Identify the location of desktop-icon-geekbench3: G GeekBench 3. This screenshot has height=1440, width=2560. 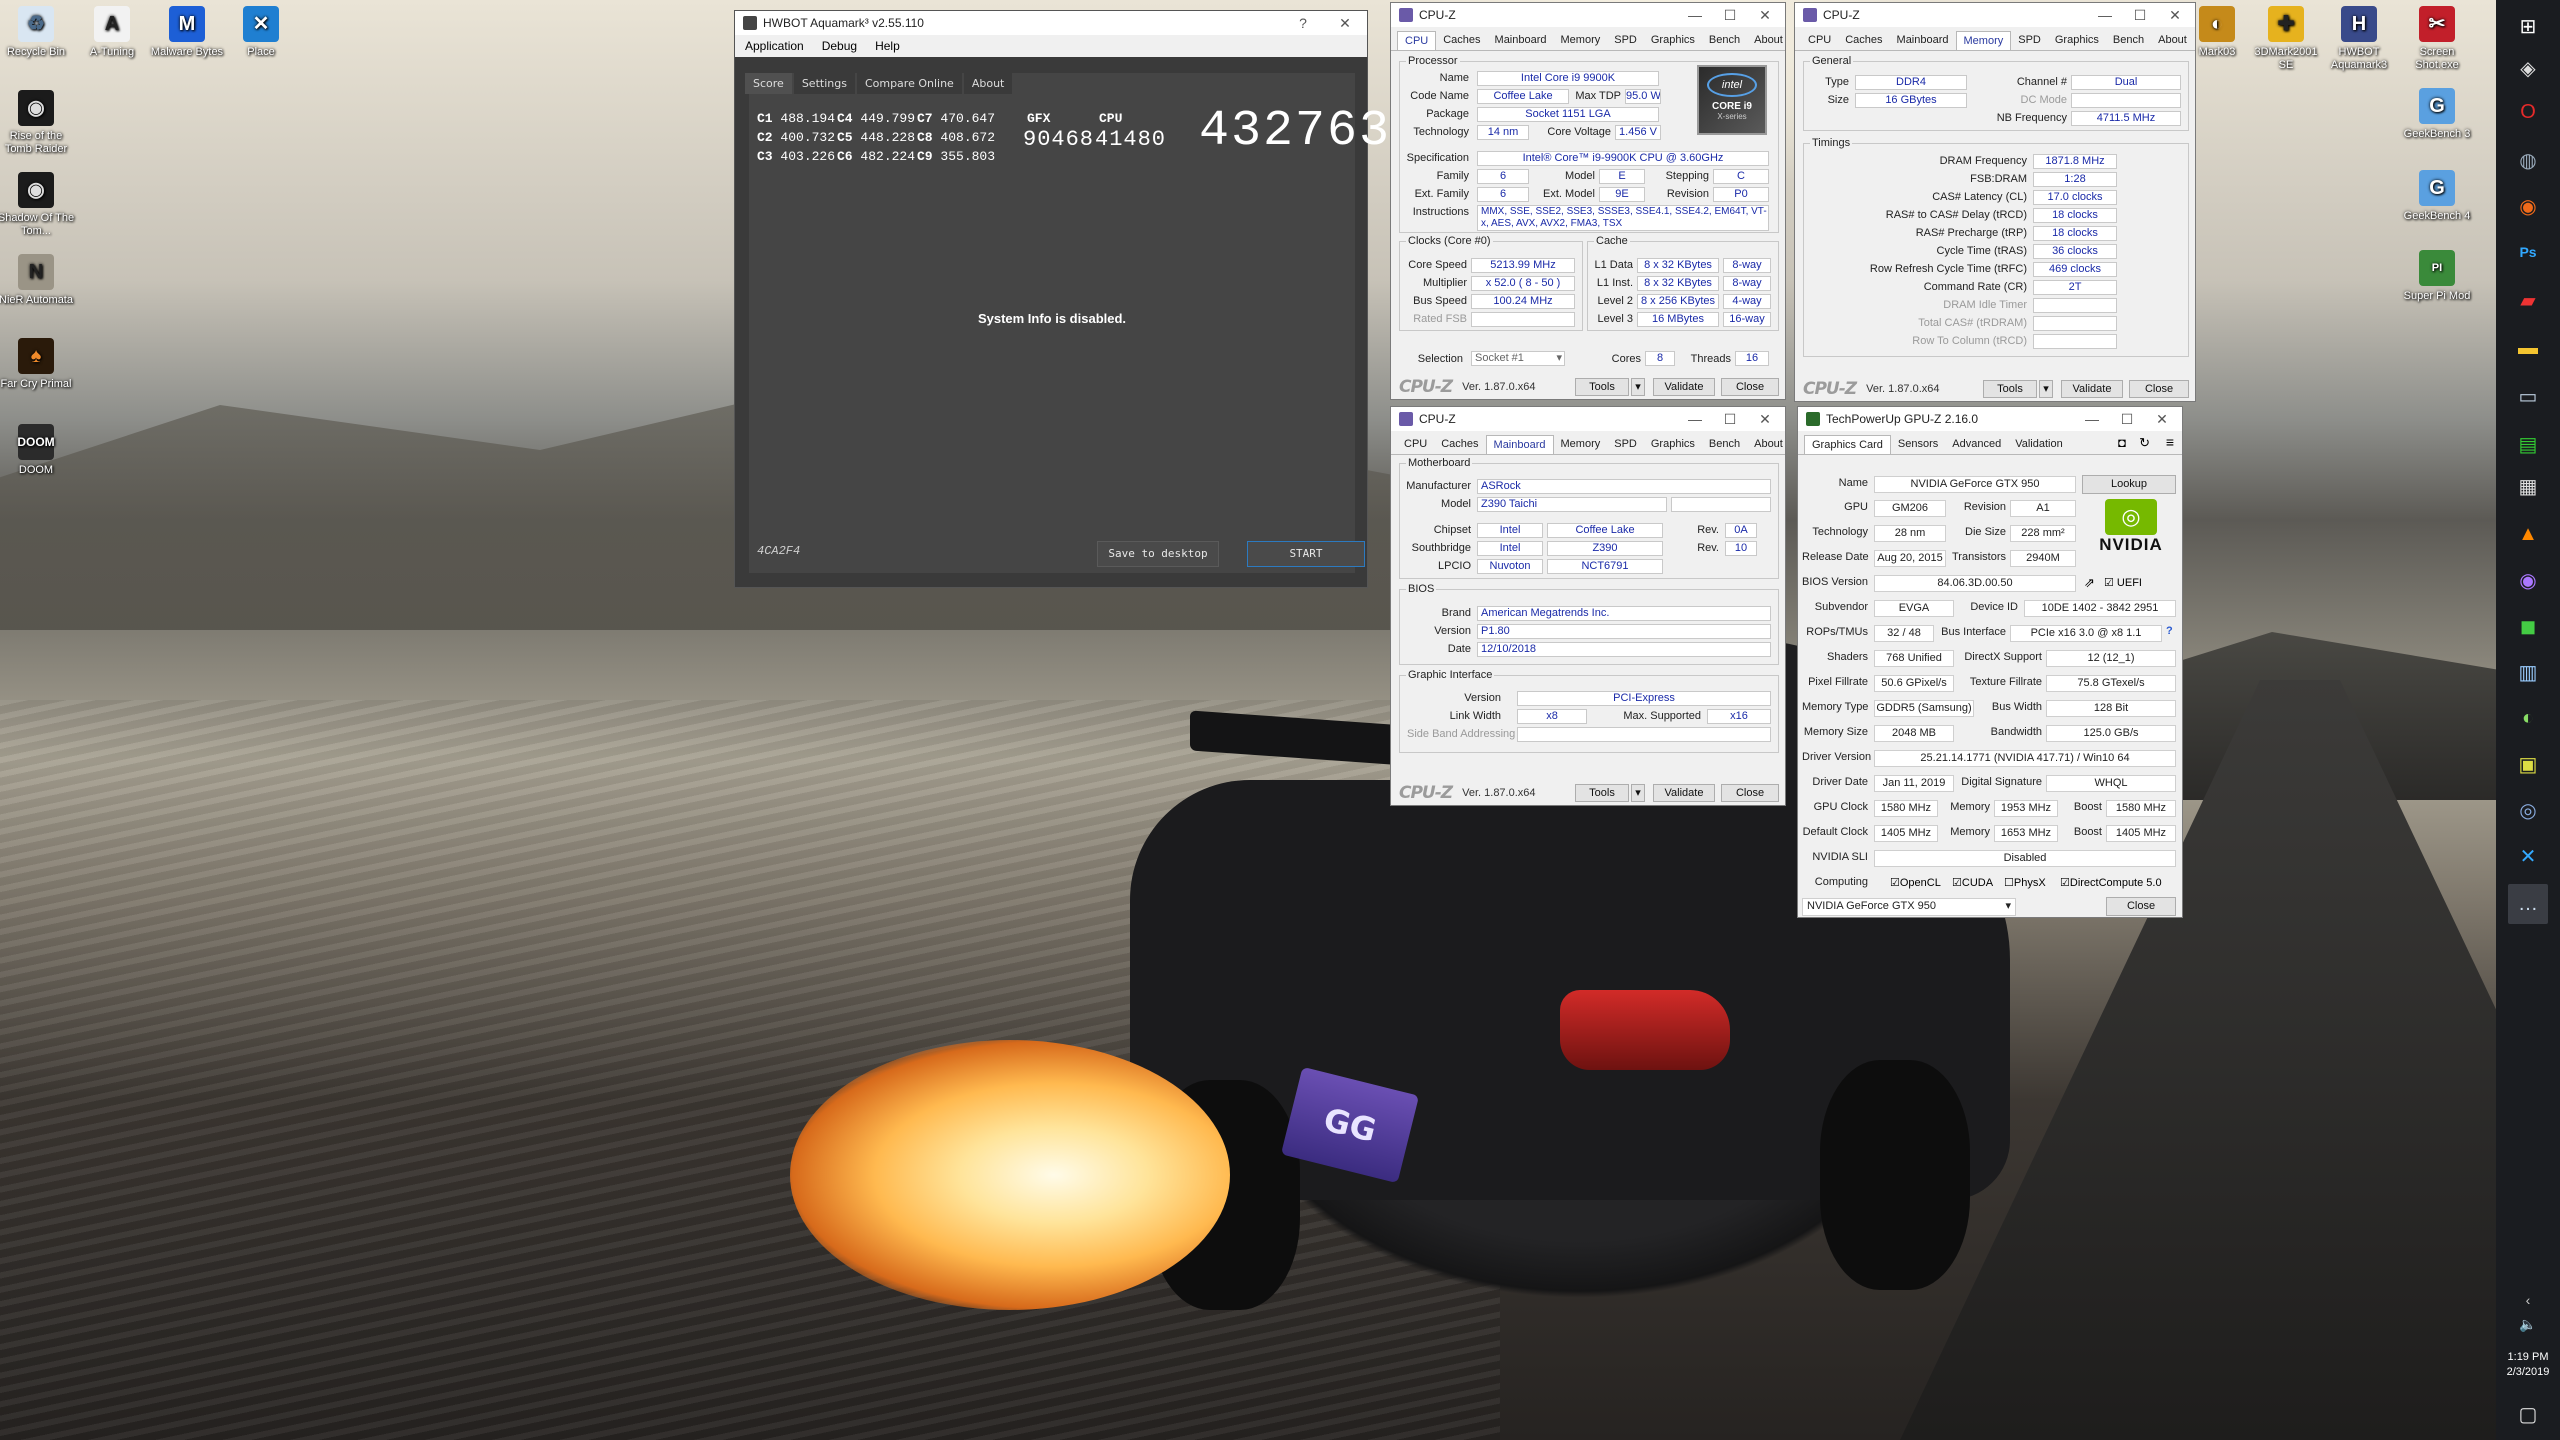
(2437, 114).